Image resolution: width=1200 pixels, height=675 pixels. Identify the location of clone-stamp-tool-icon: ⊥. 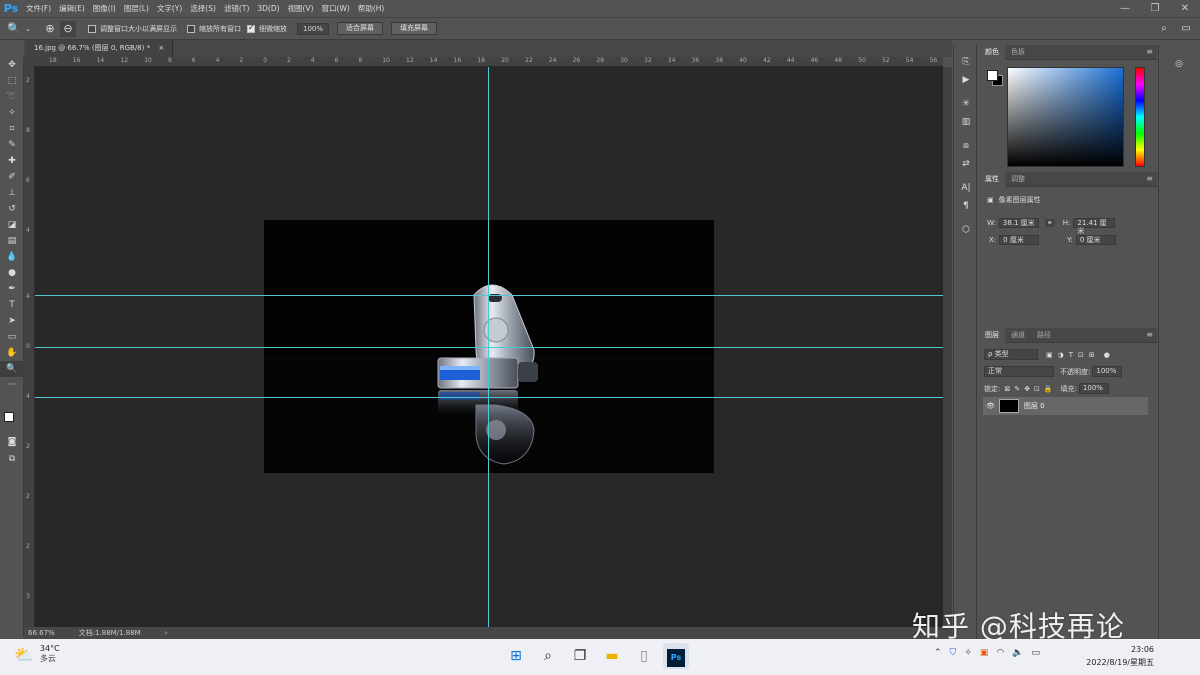
(12, 193).